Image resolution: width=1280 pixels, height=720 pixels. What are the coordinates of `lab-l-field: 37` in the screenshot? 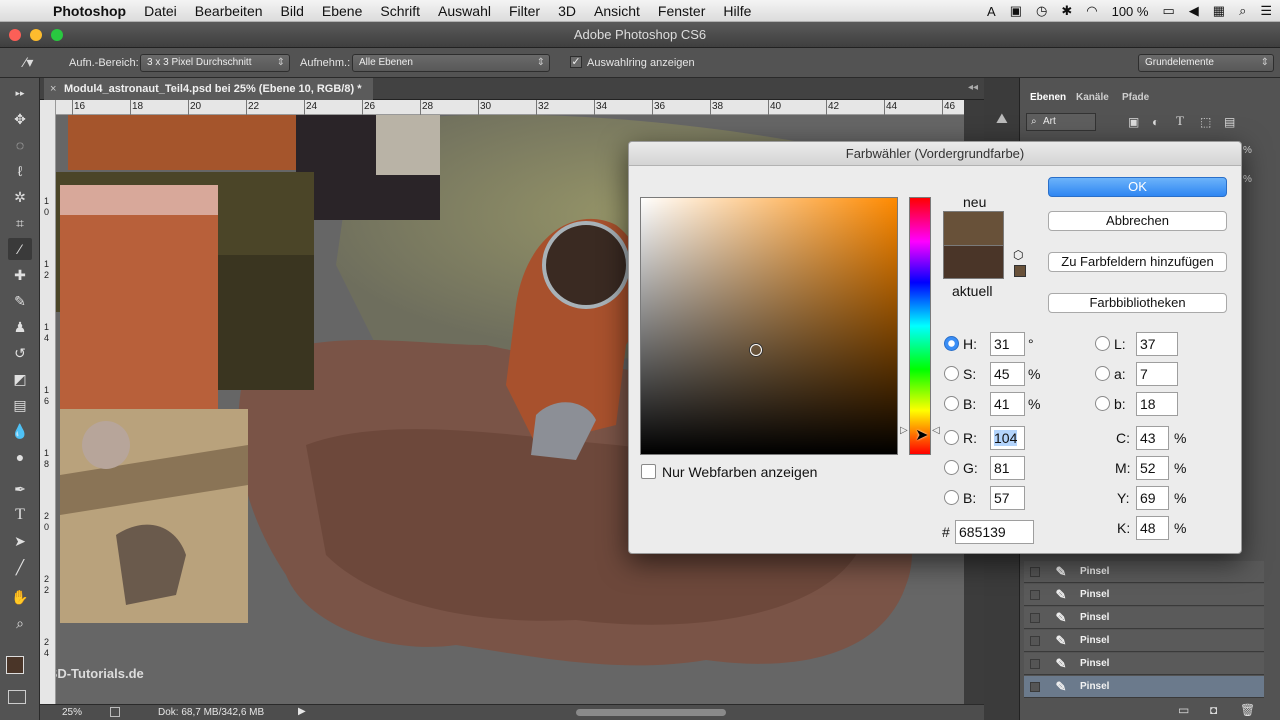 It's located at (1157, 344).